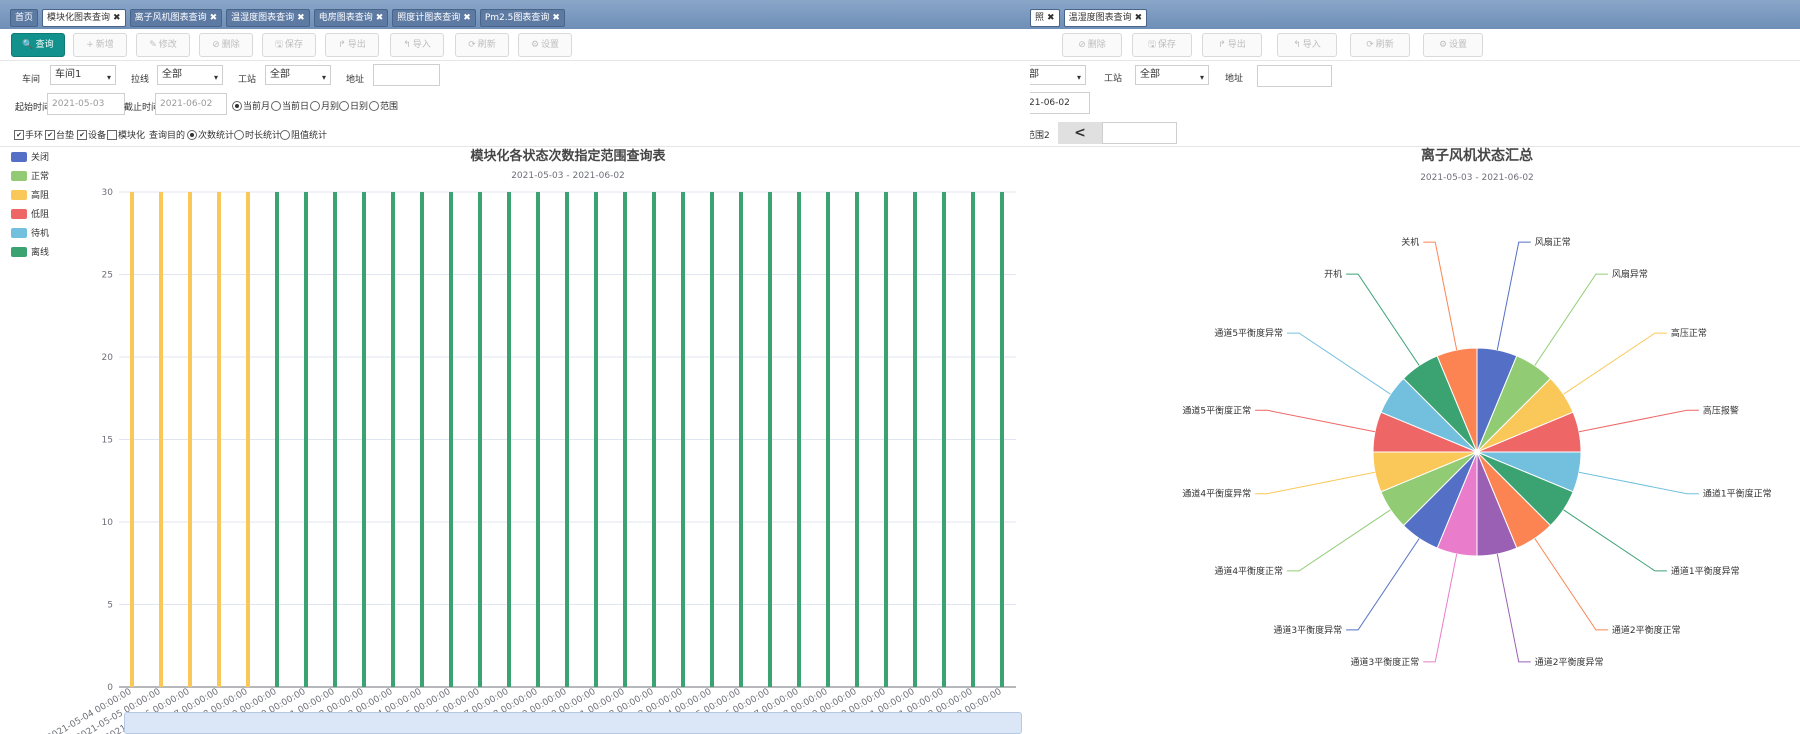  Describe the element at coordinates (1060, 103) in the screenshot. I see `end-date-input: 21-06-02` at that location.